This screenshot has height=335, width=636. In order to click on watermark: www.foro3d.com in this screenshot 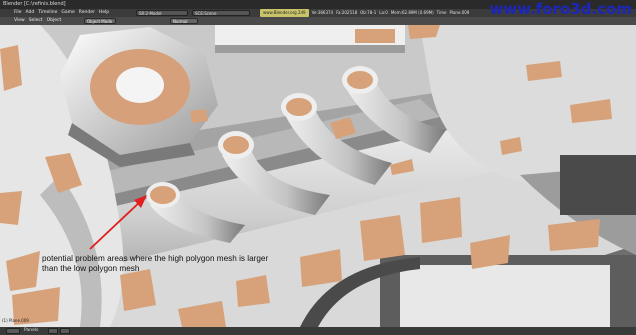, I will do `click(560, 9)`.